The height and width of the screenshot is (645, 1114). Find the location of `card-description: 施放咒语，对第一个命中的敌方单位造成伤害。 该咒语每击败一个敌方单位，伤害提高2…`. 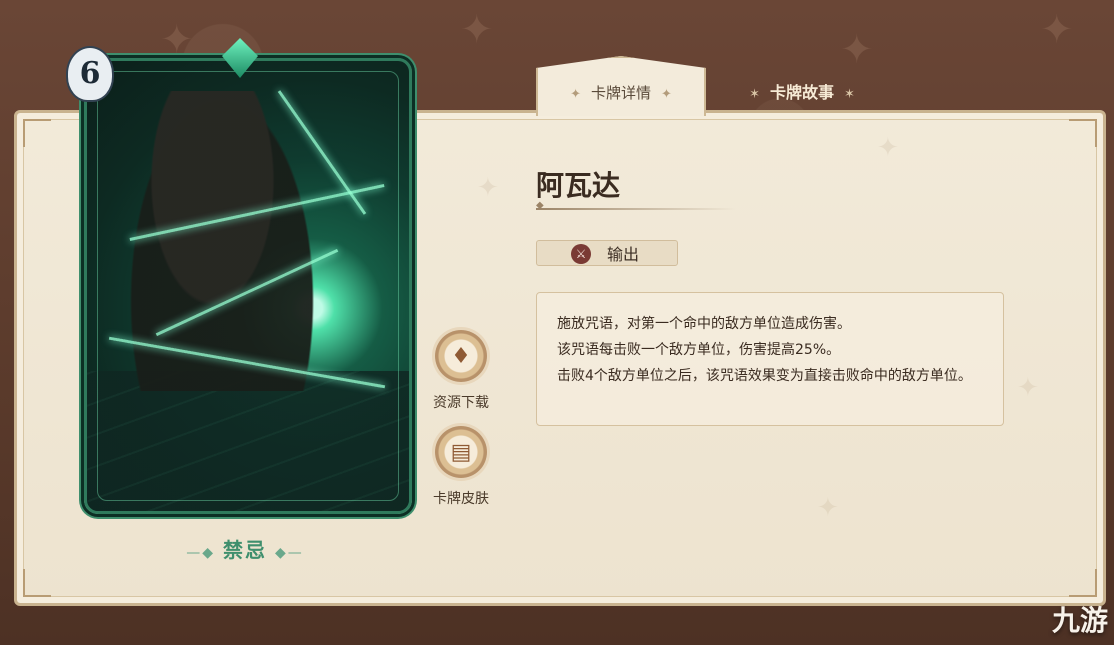

card-description: 施放咒语，对第一个命中的敌方单位造成伤害。 该咒语每击败一个敌方单位，伤害提高2… is located at coordinates (770, 359).